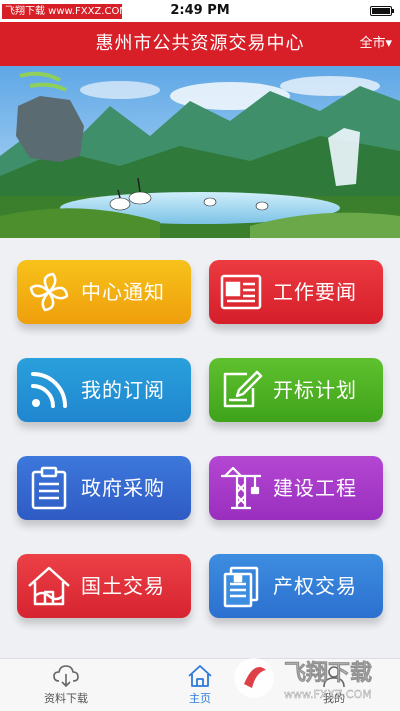 This screenshot has height=711, width=400. Describe the element at coordinates (49, 488) in the screenshot. I see `clipboard-list-icon` at that location.